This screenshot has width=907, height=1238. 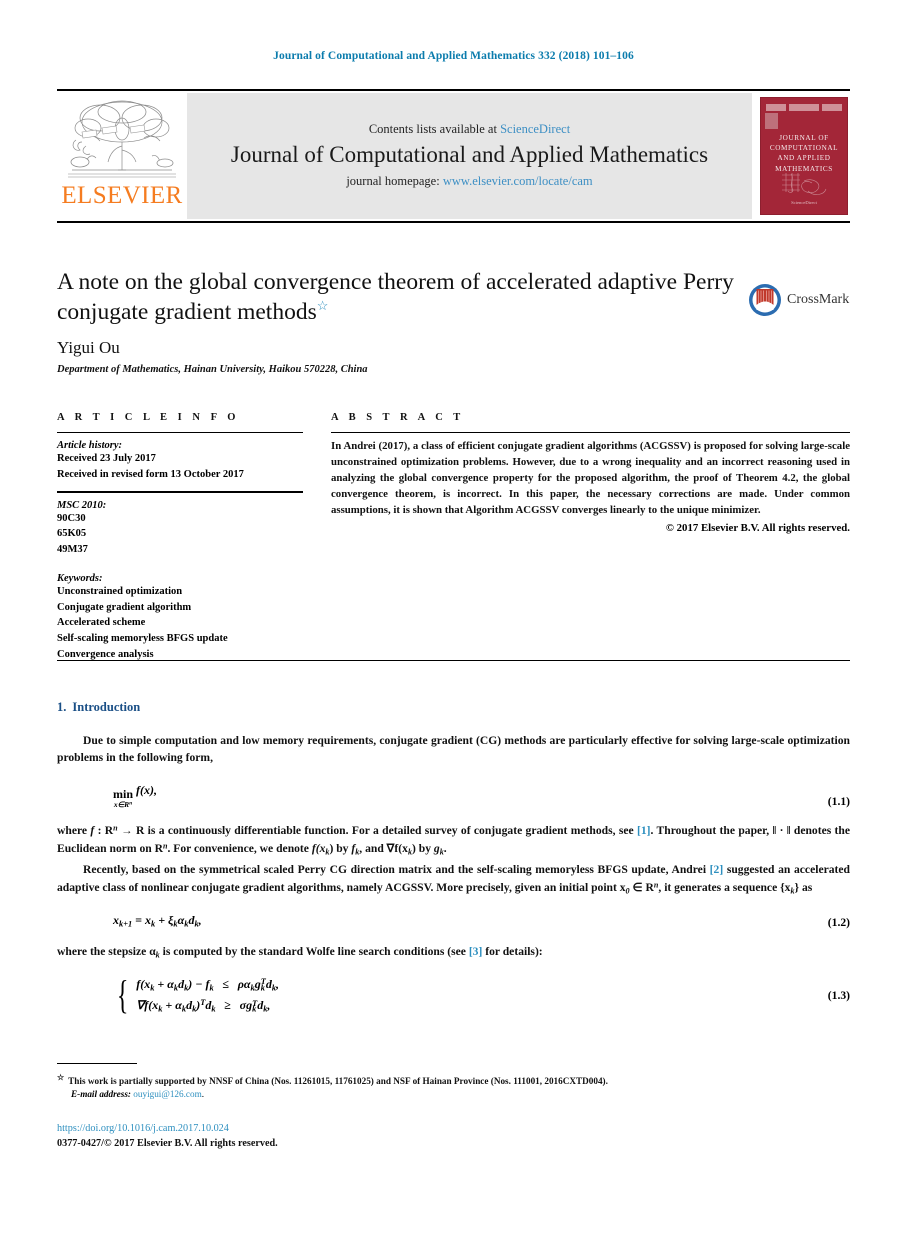 I want to click on symbol-fxk: f(xk, so click(x=321, y=849).